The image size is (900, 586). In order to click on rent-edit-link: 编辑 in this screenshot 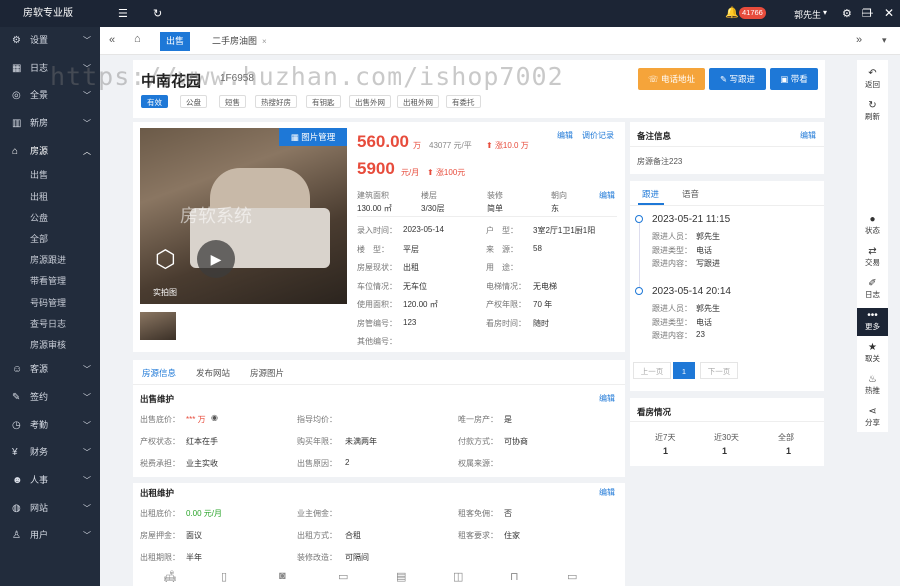, I will do `click(607, 492)`.